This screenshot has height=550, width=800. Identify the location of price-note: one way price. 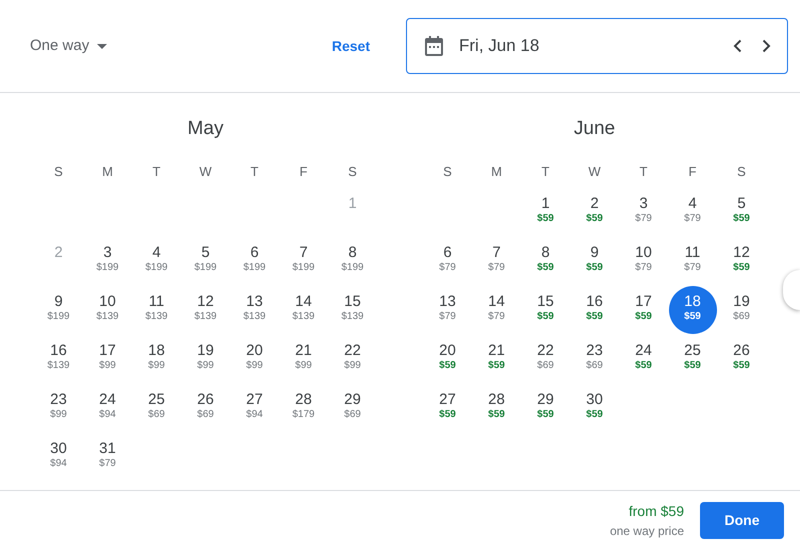
(647, 531).